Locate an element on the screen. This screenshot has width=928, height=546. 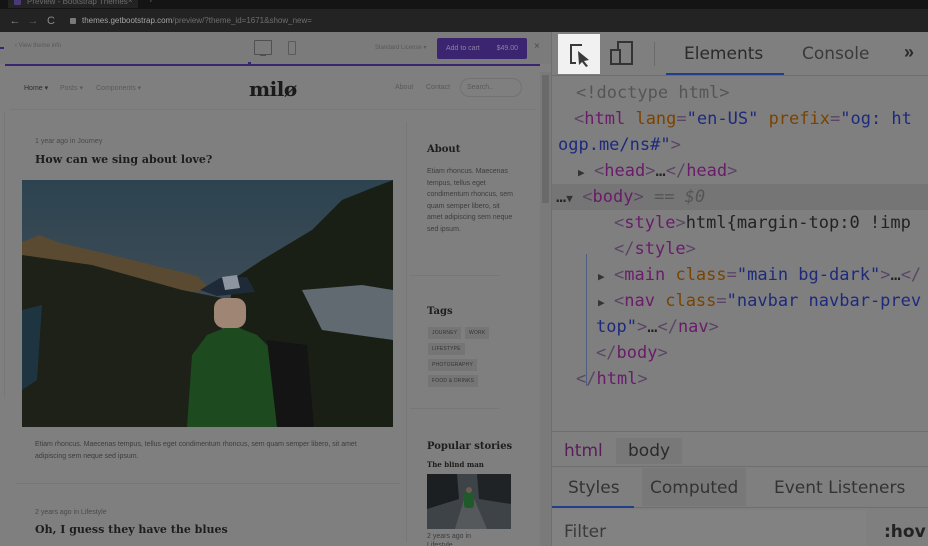
url-host: themes.getbootstrap.com is located at coordinates (127, 20).